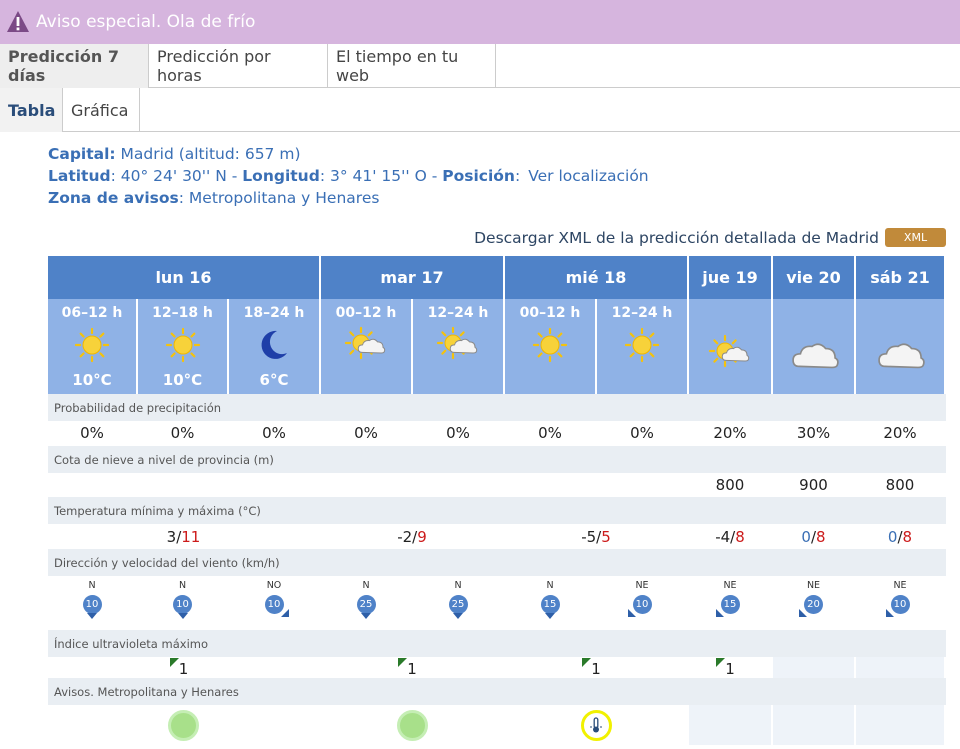 Image resolution: width=960 pixels, height=749 pixels. What do you see at coordinates (517, 176) in the screenshot?
I see `pos-sep: :` at bounding box center [517, 176].